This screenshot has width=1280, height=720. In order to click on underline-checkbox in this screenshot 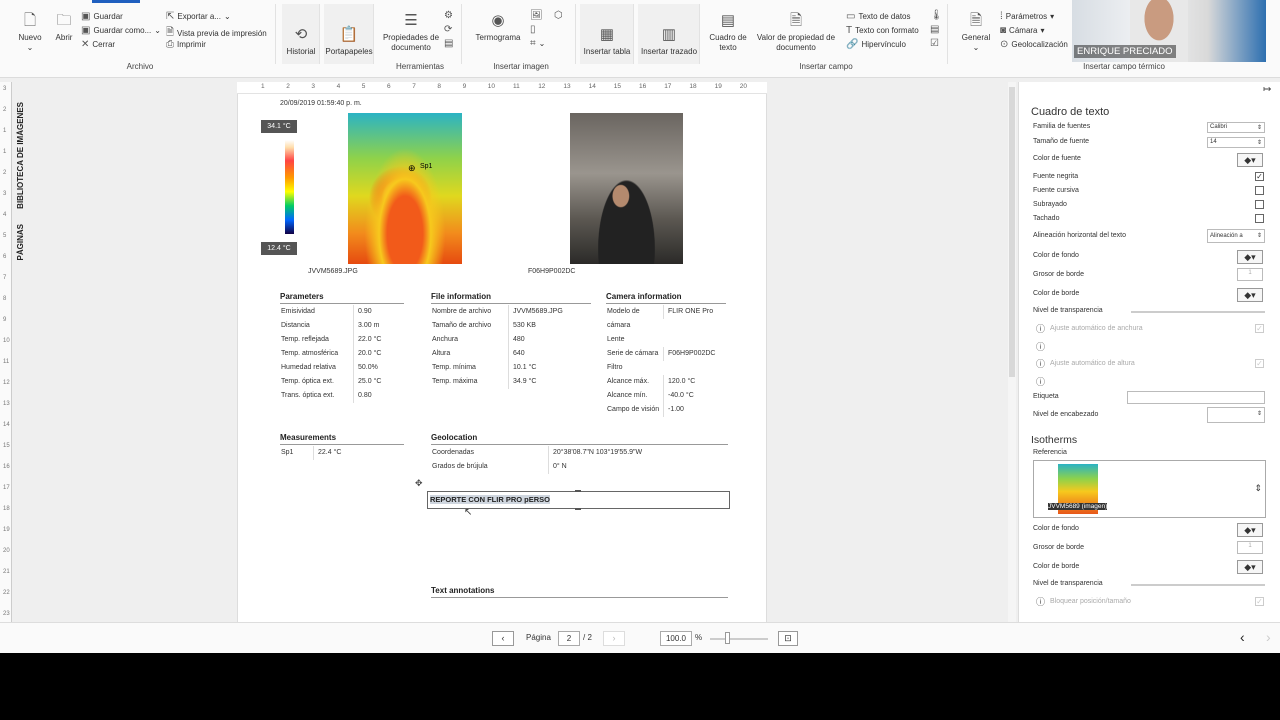, I will do `click(1259, 204)`.